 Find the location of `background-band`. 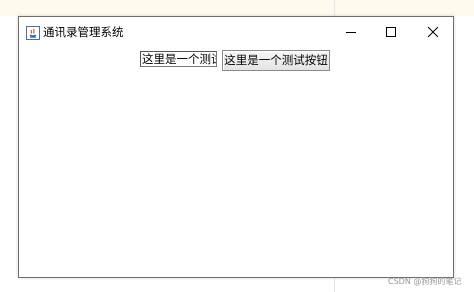

background-band is located at coordinates (237, 8).